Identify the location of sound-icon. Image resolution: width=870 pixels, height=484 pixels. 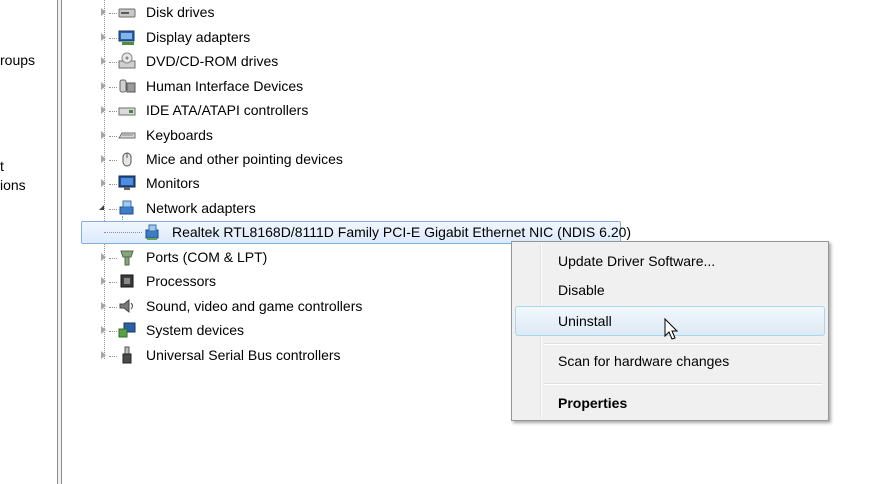
(127, 306).